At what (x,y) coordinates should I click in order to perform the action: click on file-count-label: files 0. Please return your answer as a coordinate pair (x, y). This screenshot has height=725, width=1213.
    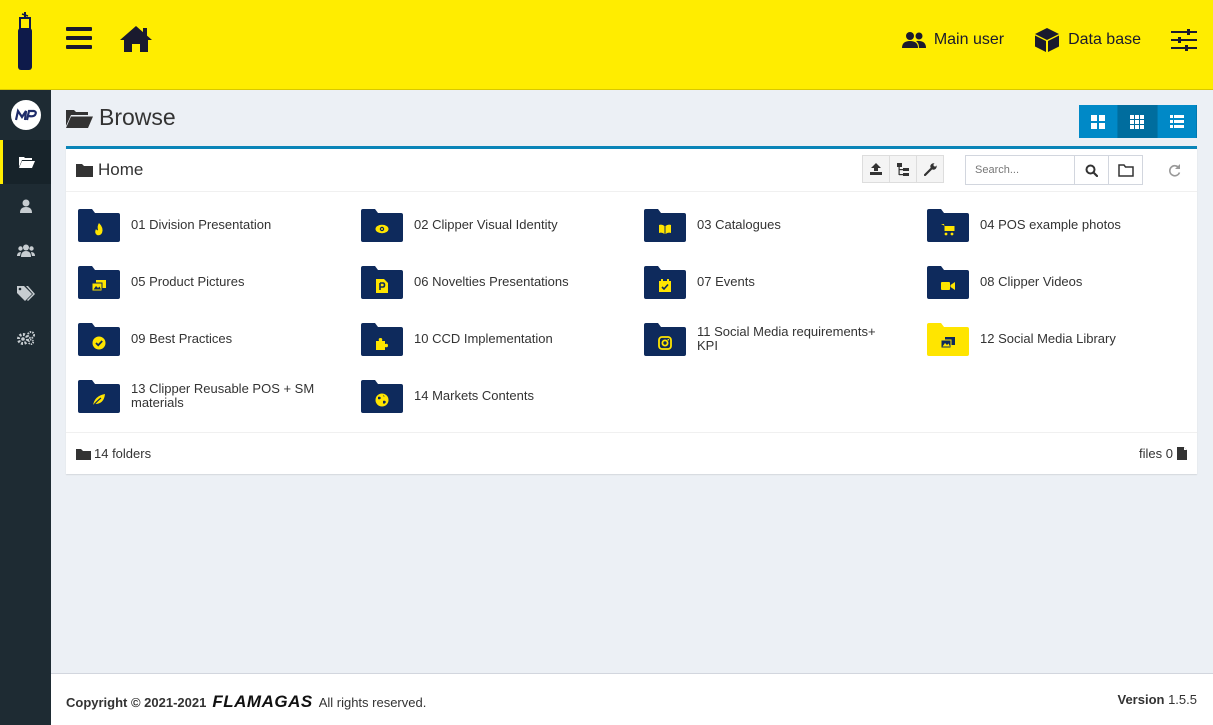
    Looking at the image, I should click on (1156, 453).